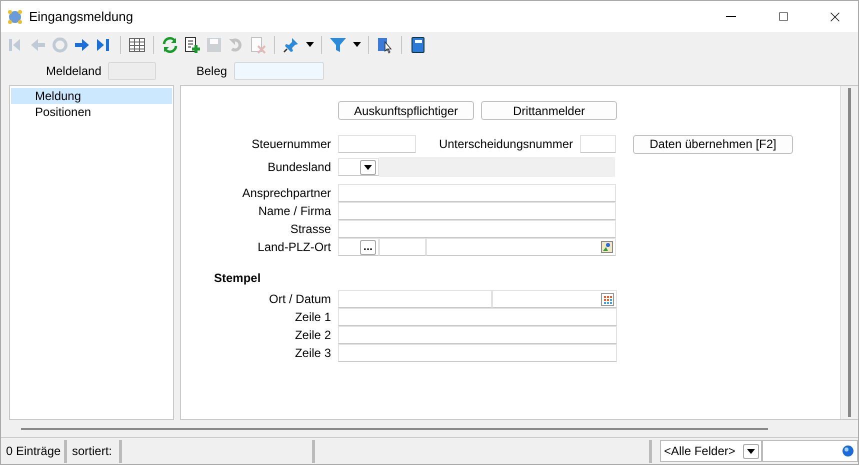 The height and width of the screenshot is (465, 859). Describe the element at coordinates (607, 247) in the screenshot. I see `map-icon` at that location.